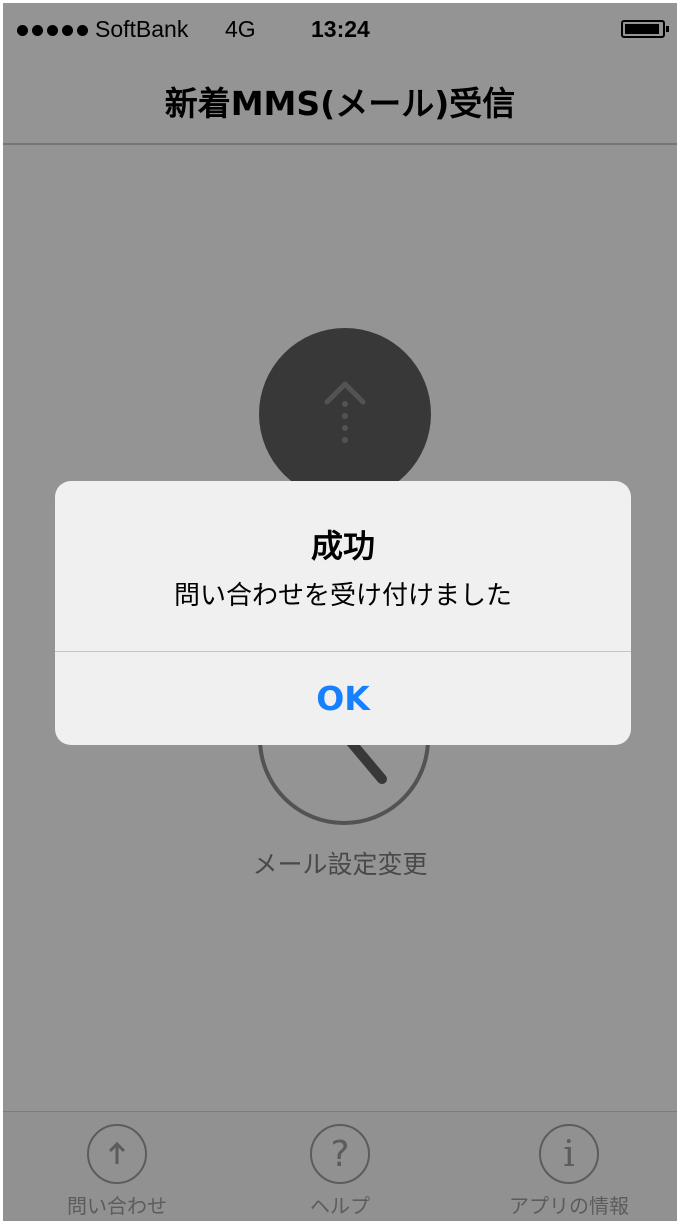 The width and height of the screenshot is (680, 1224). I want to click on alert-title: 成功, so click(342, 546).